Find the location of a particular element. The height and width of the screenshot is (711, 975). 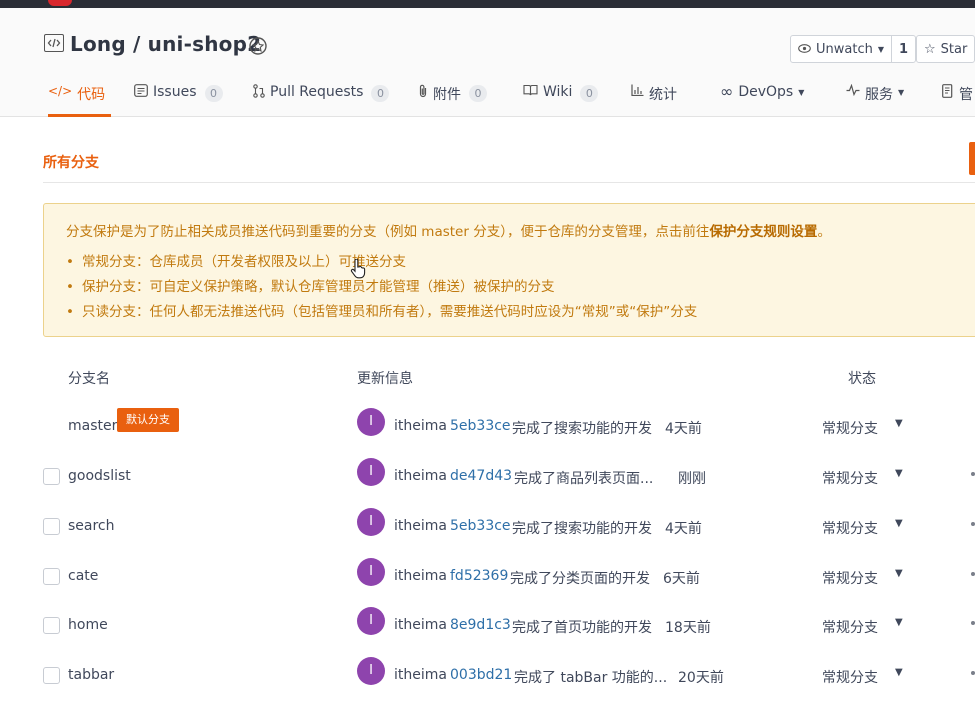

default-branch-badge: 默认分支 is located at coordinates (148, 420).